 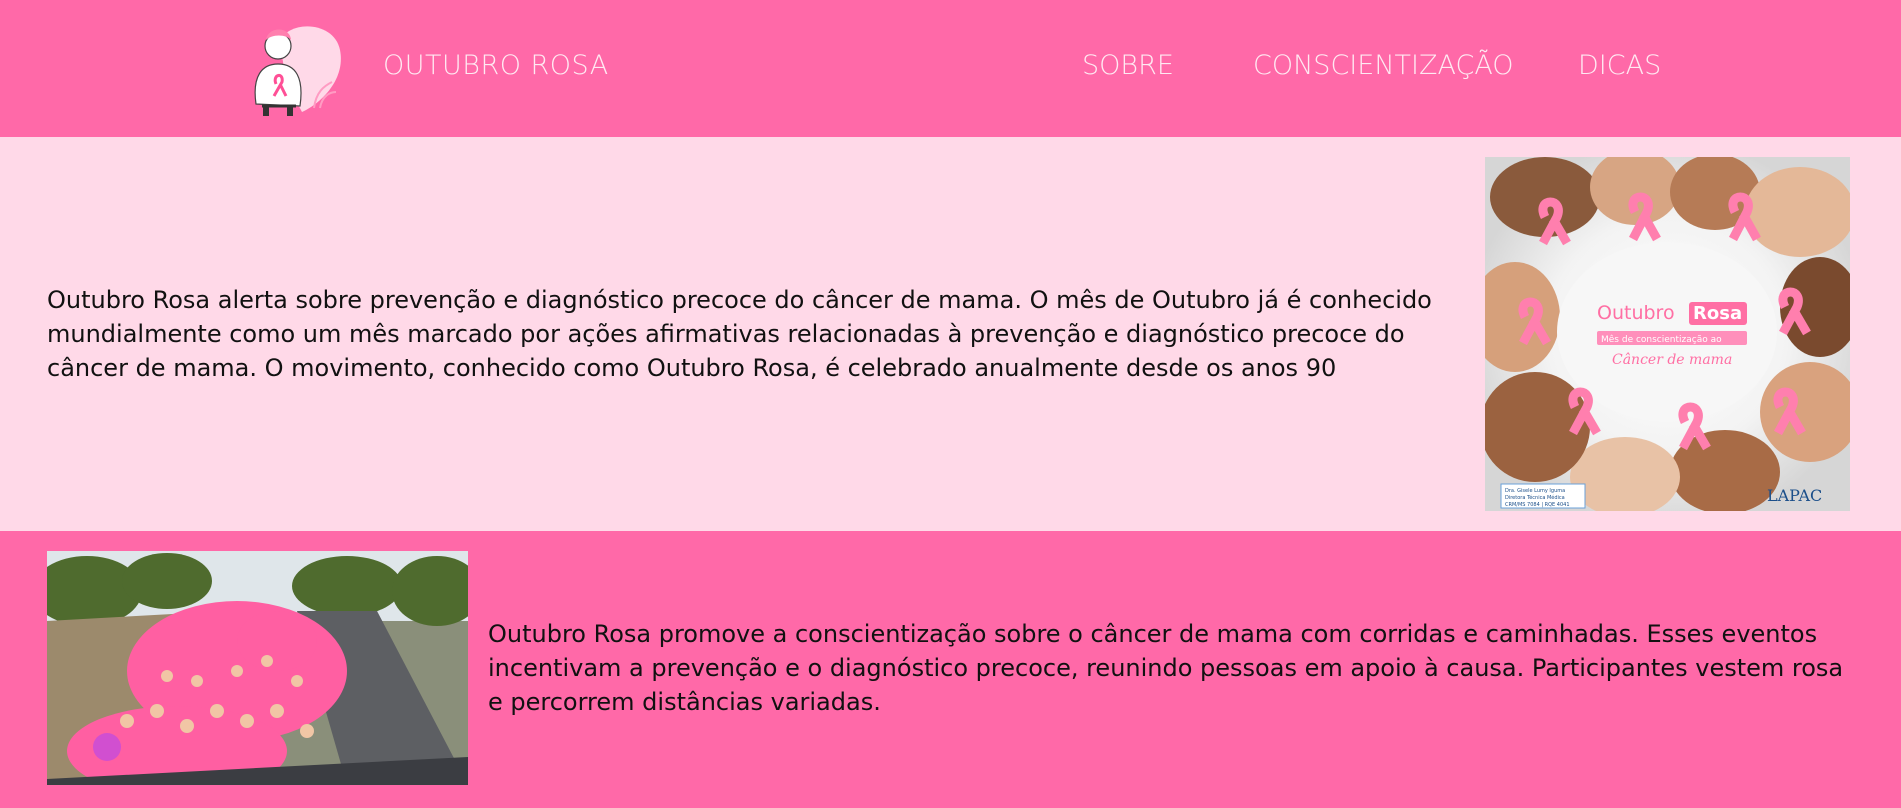 What do you see at coordinates (1661, 339) in the screenshot?
I see `image-subtitle: Mês de conscientização ao` at bounding box center [1661, 339].